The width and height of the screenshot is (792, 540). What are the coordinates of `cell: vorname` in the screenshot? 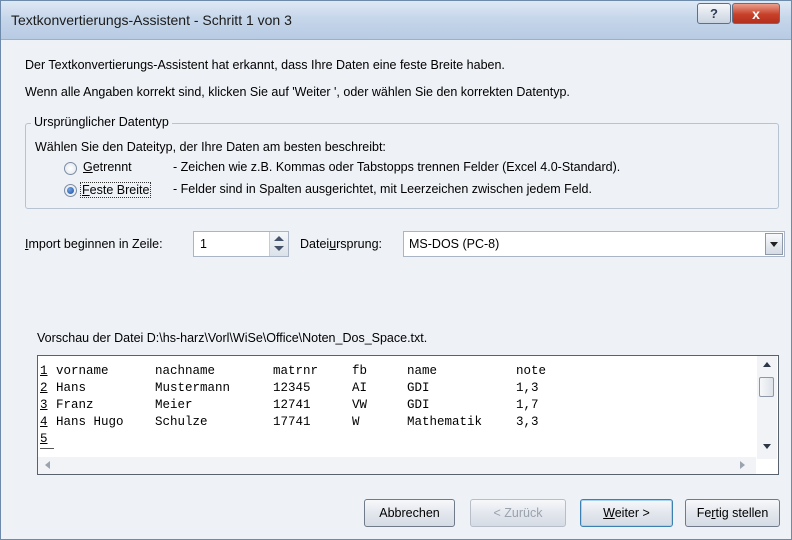 It's located at (82, 371).